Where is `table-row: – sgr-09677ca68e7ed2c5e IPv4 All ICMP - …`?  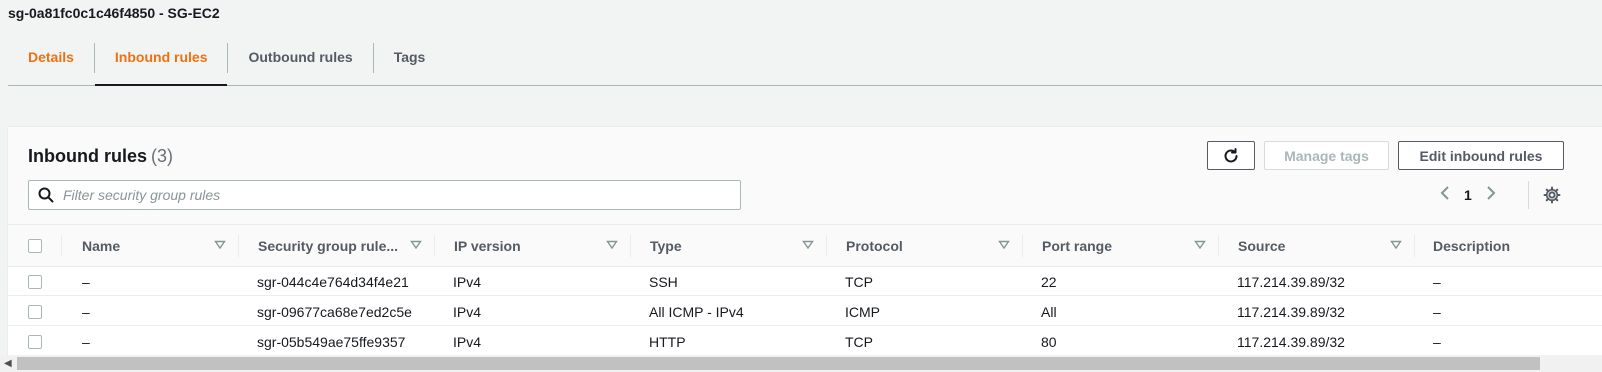
table-row: – sgr-09677ca68e7ed2c5e IPv4 All ICMP - … is located at coordinates (805, 311).